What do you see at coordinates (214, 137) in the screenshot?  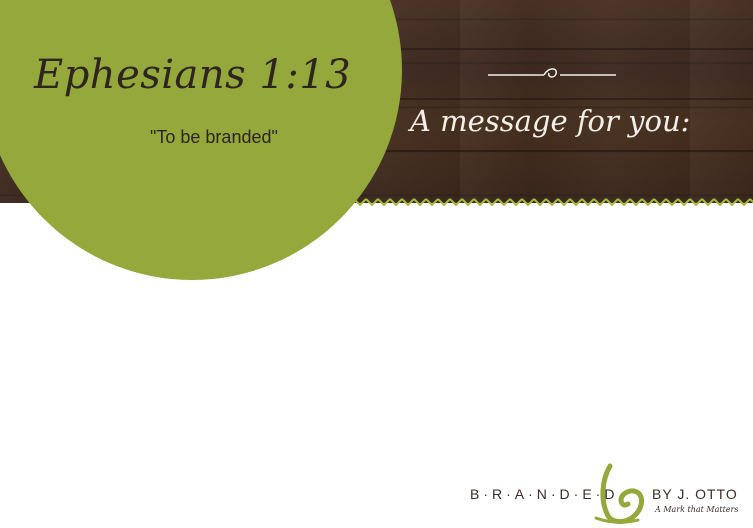 I see `page-subtitle: "To be branded"` at bounding box center [214, 137].